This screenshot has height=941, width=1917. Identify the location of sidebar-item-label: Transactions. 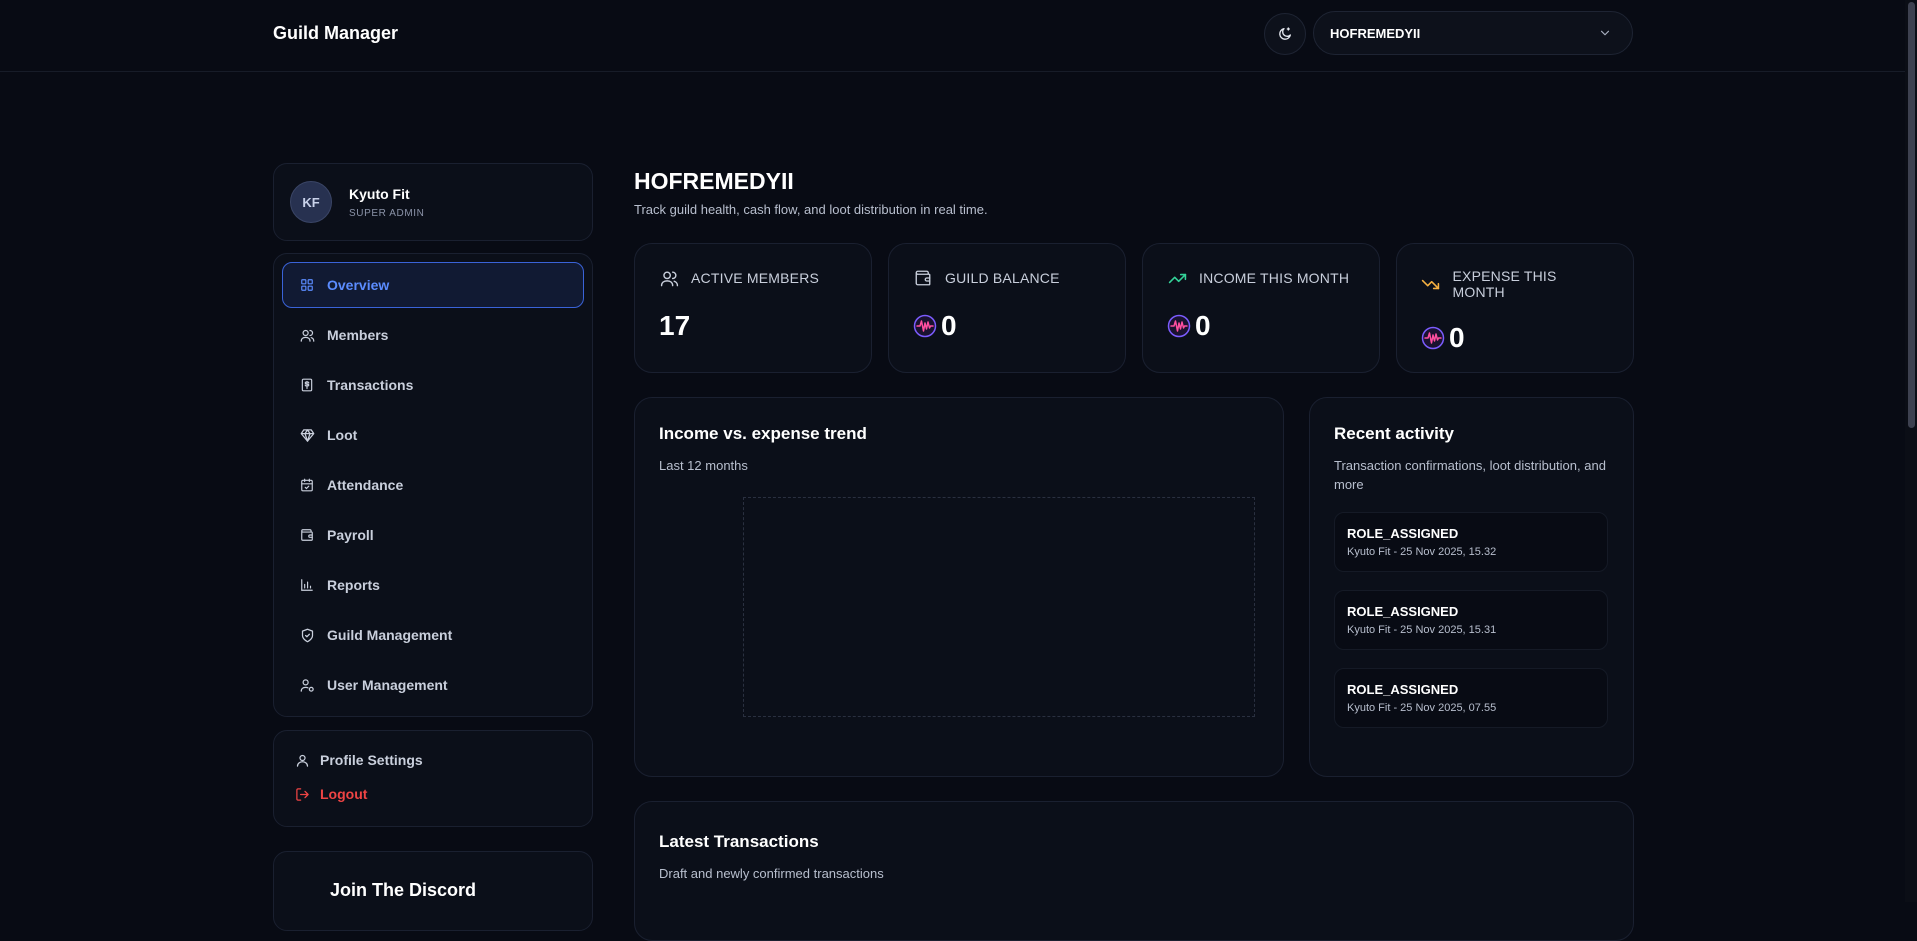
(370, 385).